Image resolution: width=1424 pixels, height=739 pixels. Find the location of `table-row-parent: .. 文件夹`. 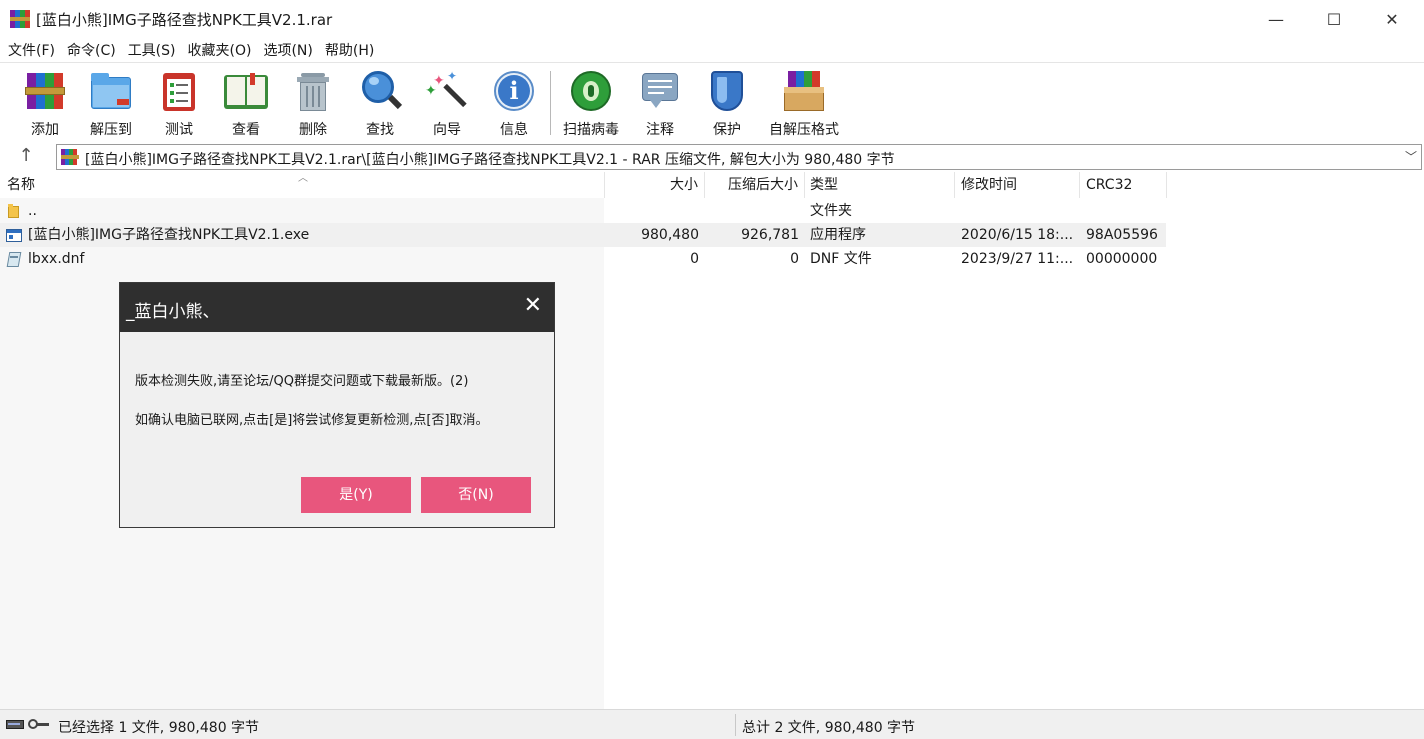

table-row-parent: .. 文件夹 is located at coordinates (583, 211).